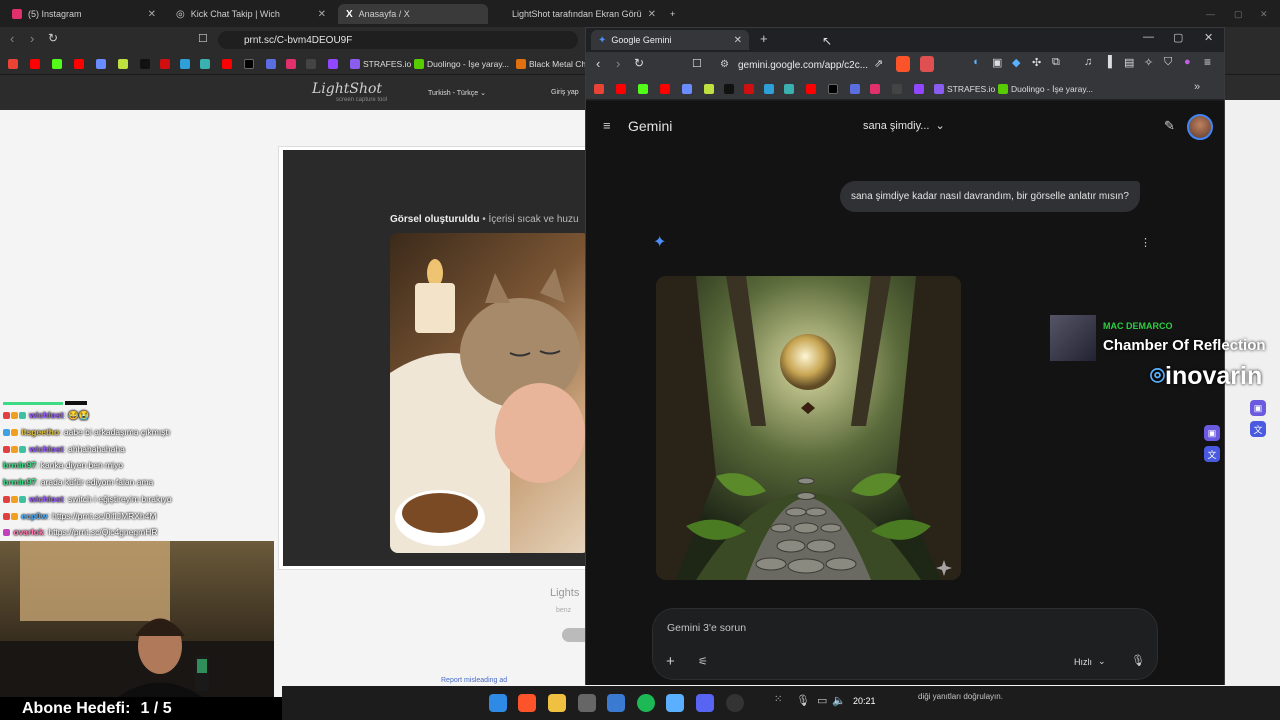 Image resolution: width=1280 pixels, height=720 pixels. I want to click on prompt-placeholder: Gemini 3'e sorun, so click(706, 628).